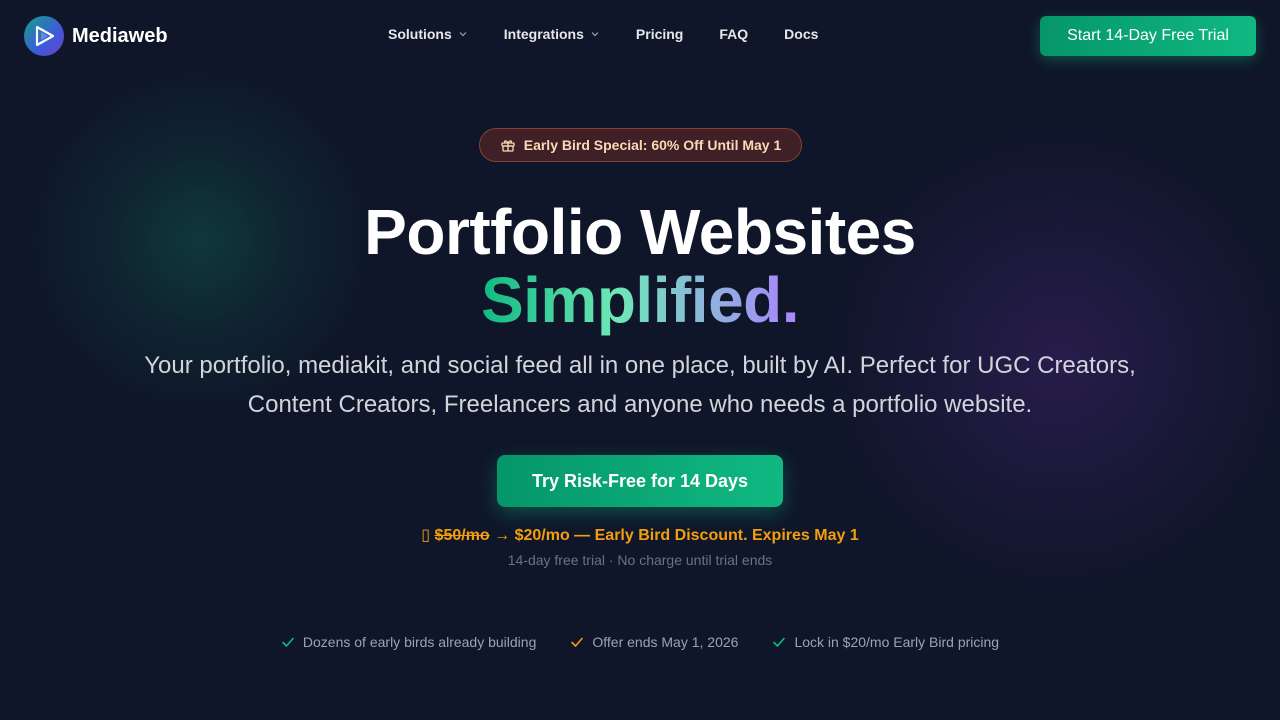 The height and width of the screenshot is (720, 1280). I want to click on hero-title-accent: Simplified., so click(640, 300).